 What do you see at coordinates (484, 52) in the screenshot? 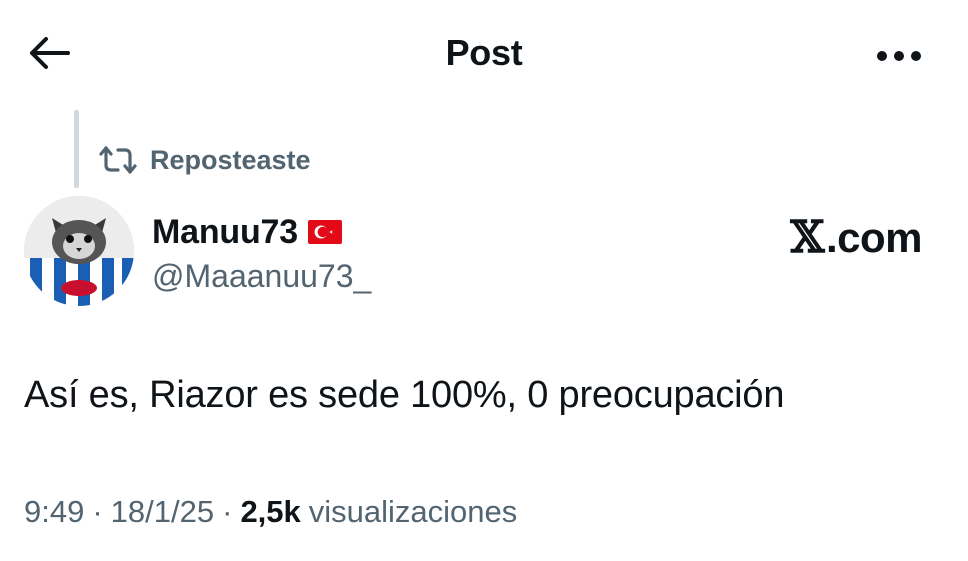
I see `page-title: Post` at bounding box center [484, 52].